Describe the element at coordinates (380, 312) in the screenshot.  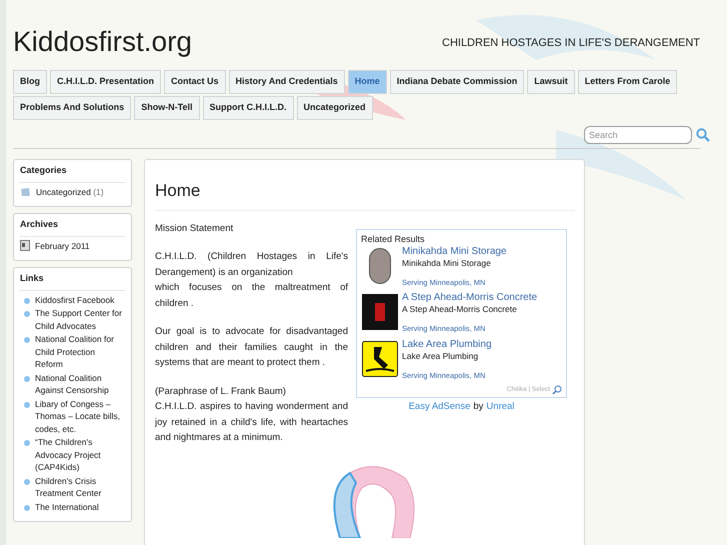
I see `logo-photo-placeholder` at that location.